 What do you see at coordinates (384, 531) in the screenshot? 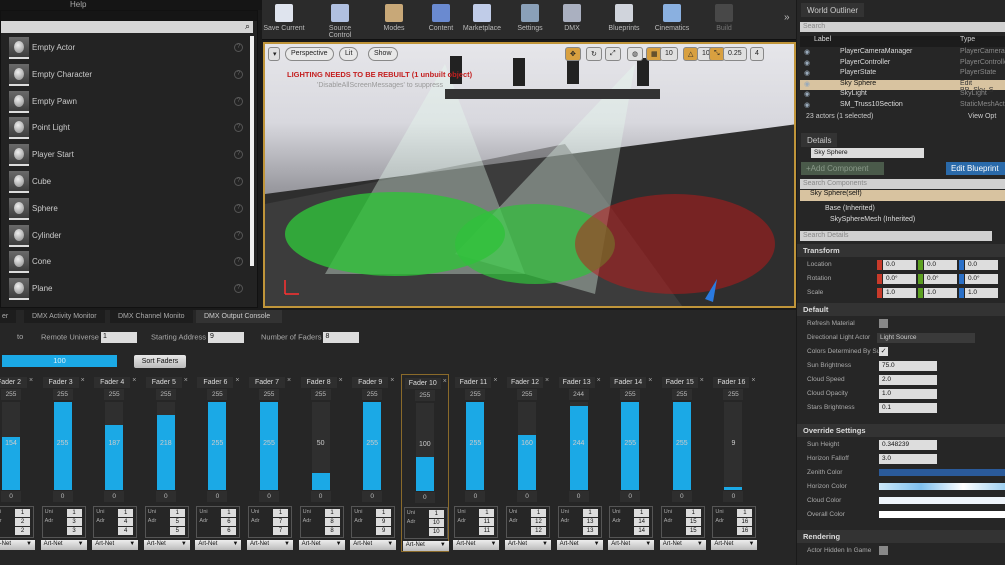
I see `end-address-input: 9` at bounding box center [384, 531].